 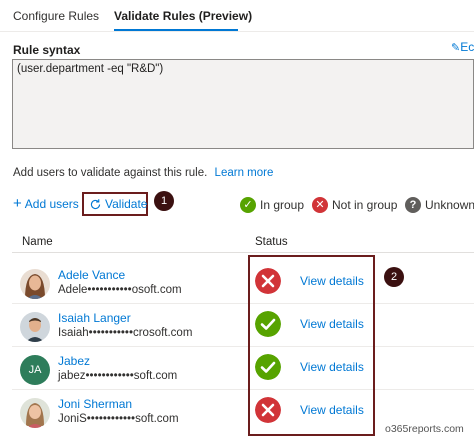 I want to click on legend-unknown: ? Unknown, so click(x=439, y=205).